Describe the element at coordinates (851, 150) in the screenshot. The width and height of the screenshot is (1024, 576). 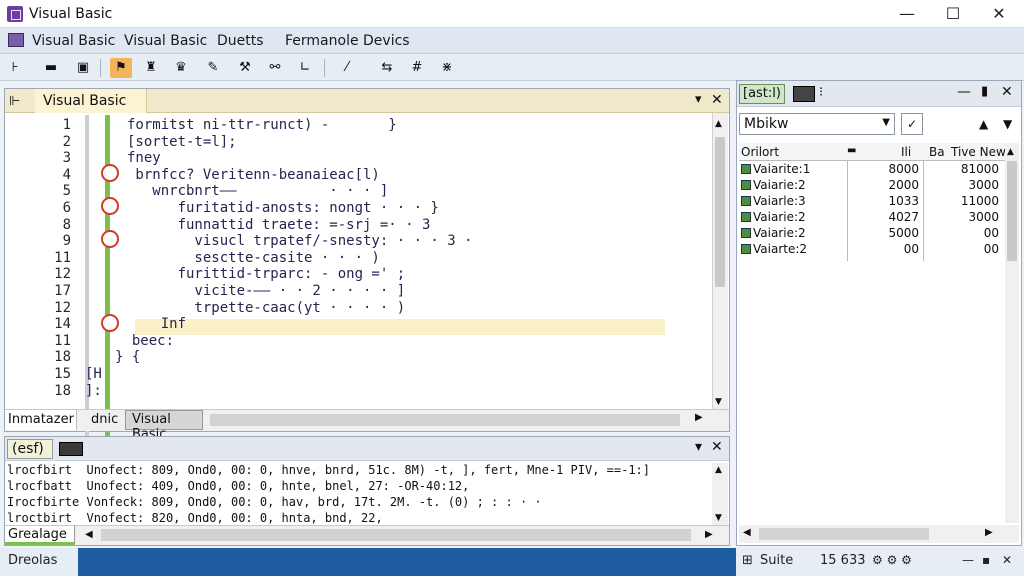
I see `column-sort-icon: ▬` at that location.